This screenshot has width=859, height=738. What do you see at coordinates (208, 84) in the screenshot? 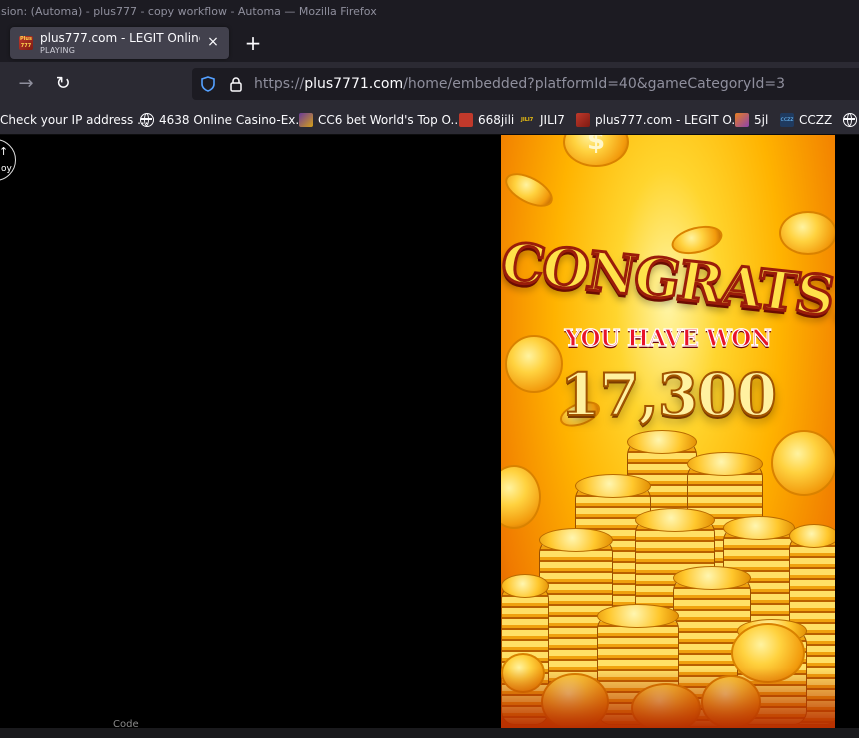
I see `tracking-shield-icon` at bounding box center [208, 84].